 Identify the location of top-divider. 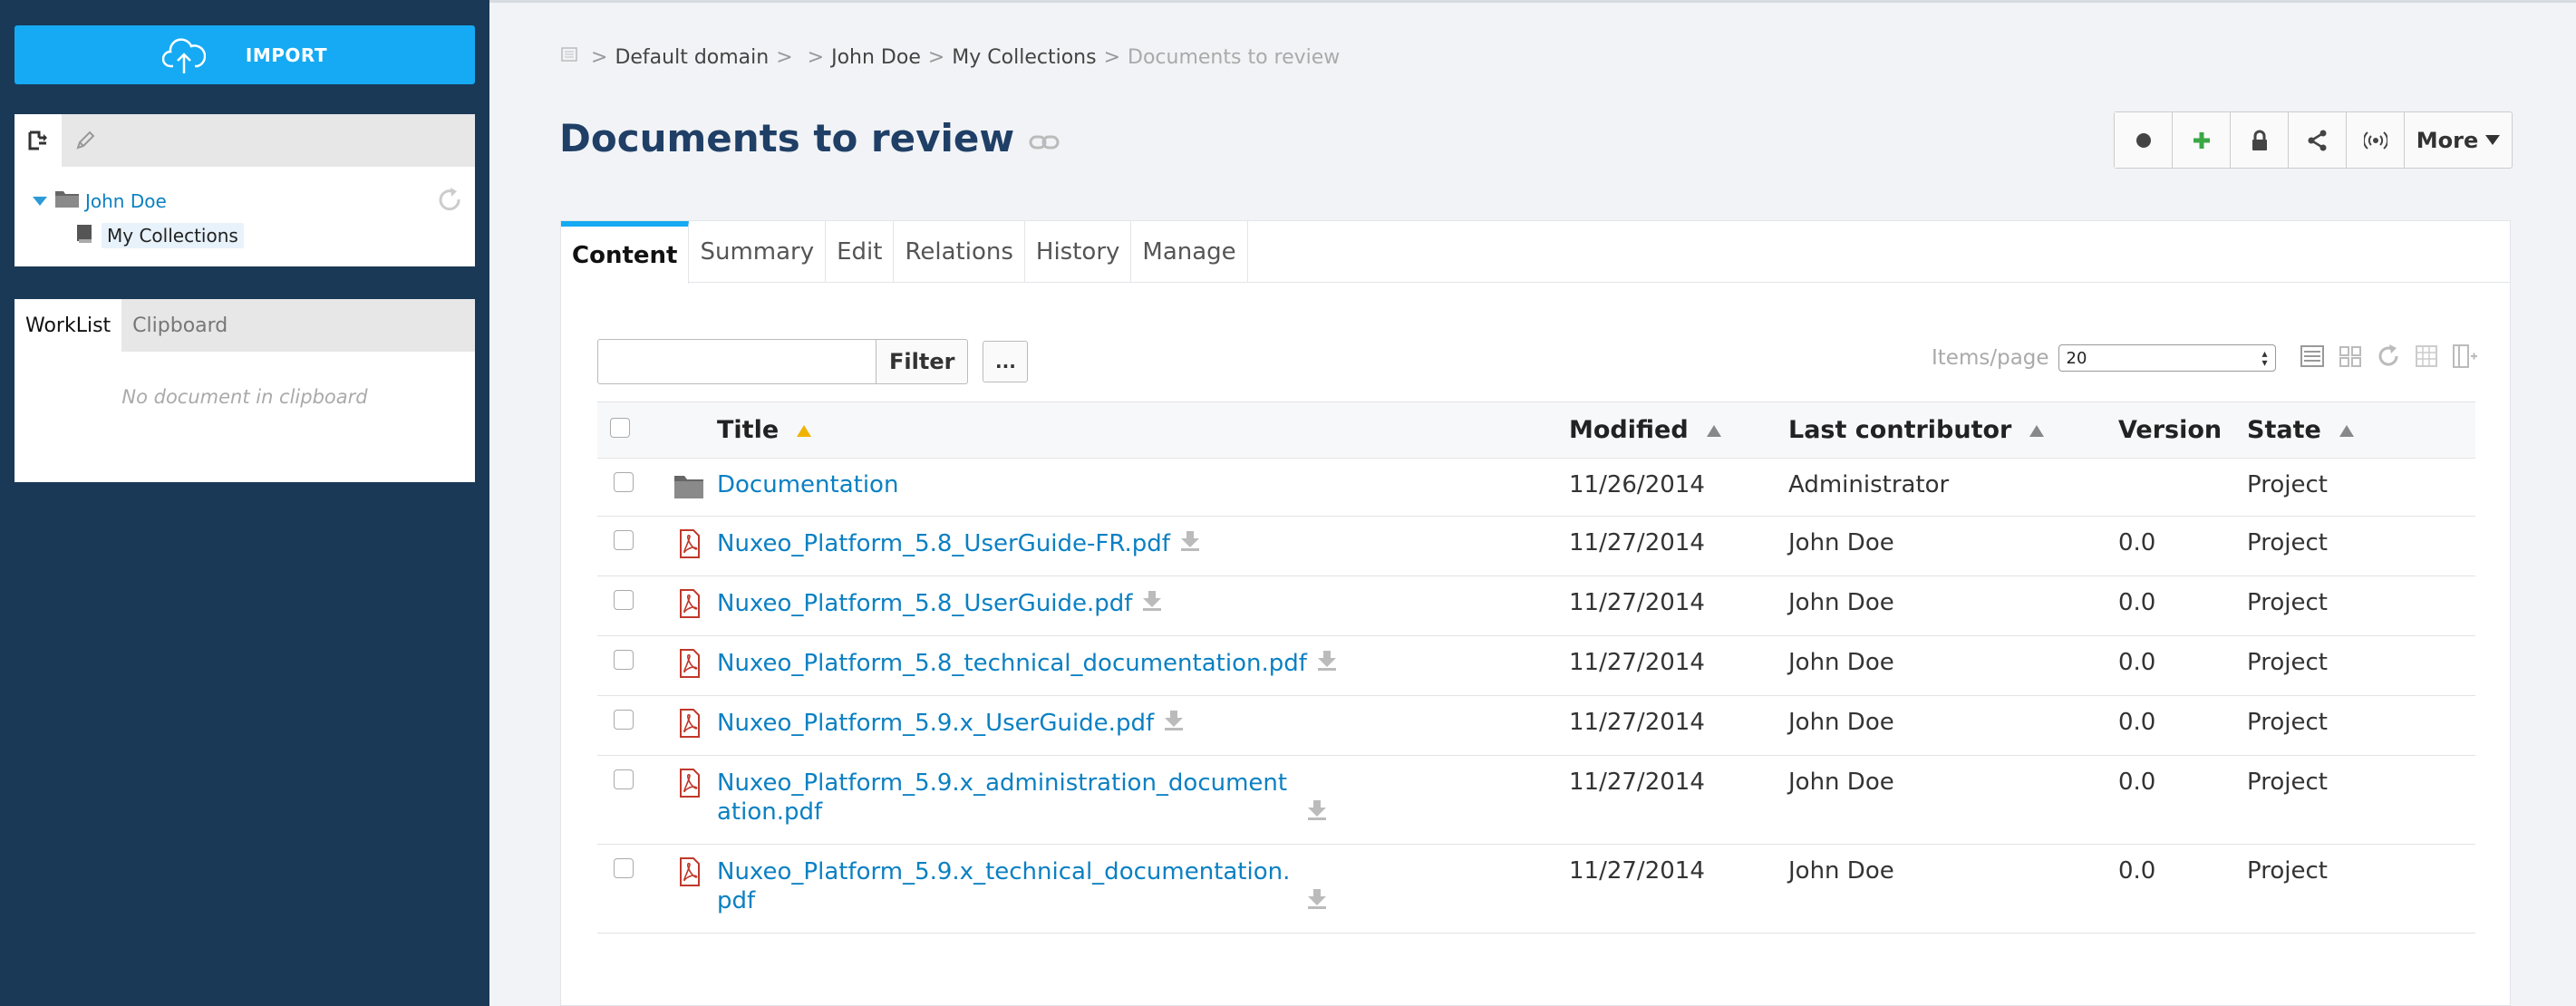
(1532, 1).